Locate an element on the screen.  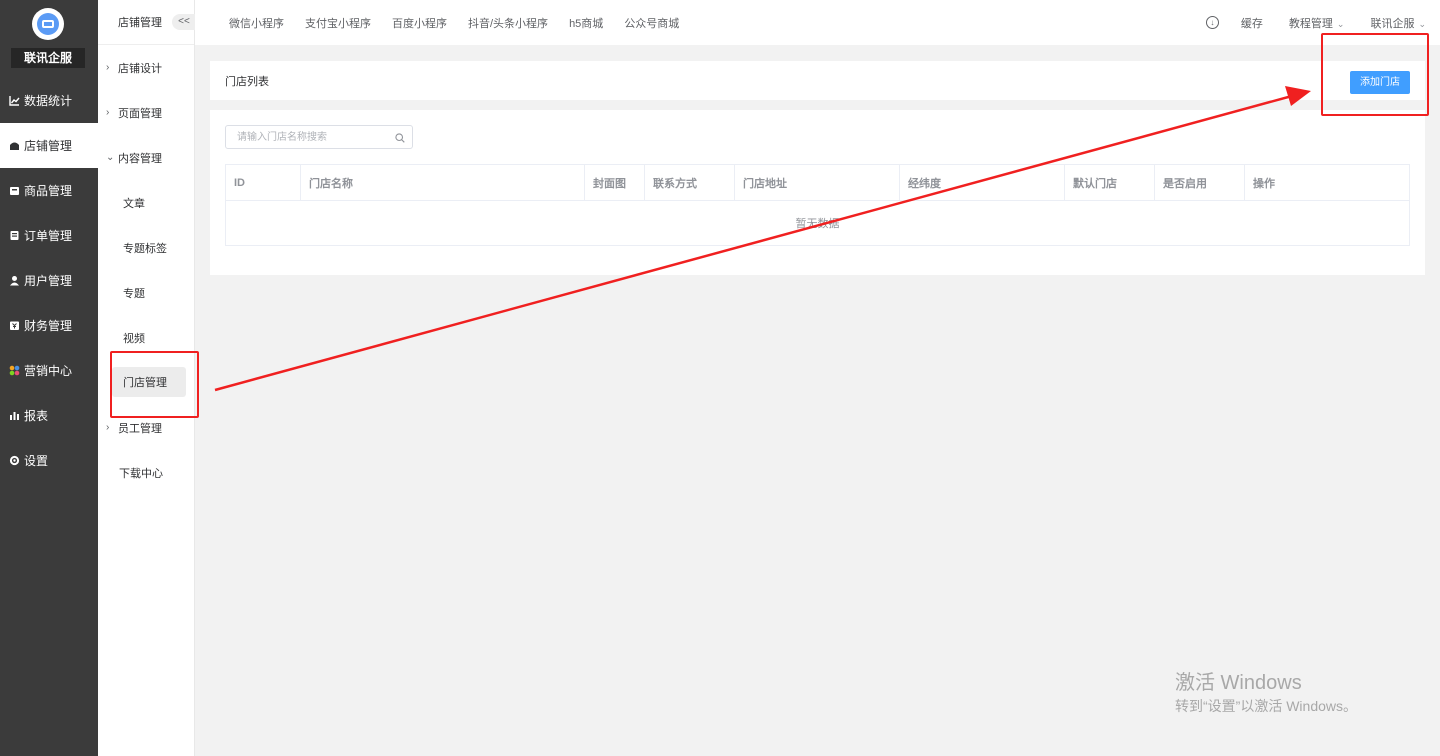
sidebar-item-label: 店铺管理 is located at coordinates (48, 146).